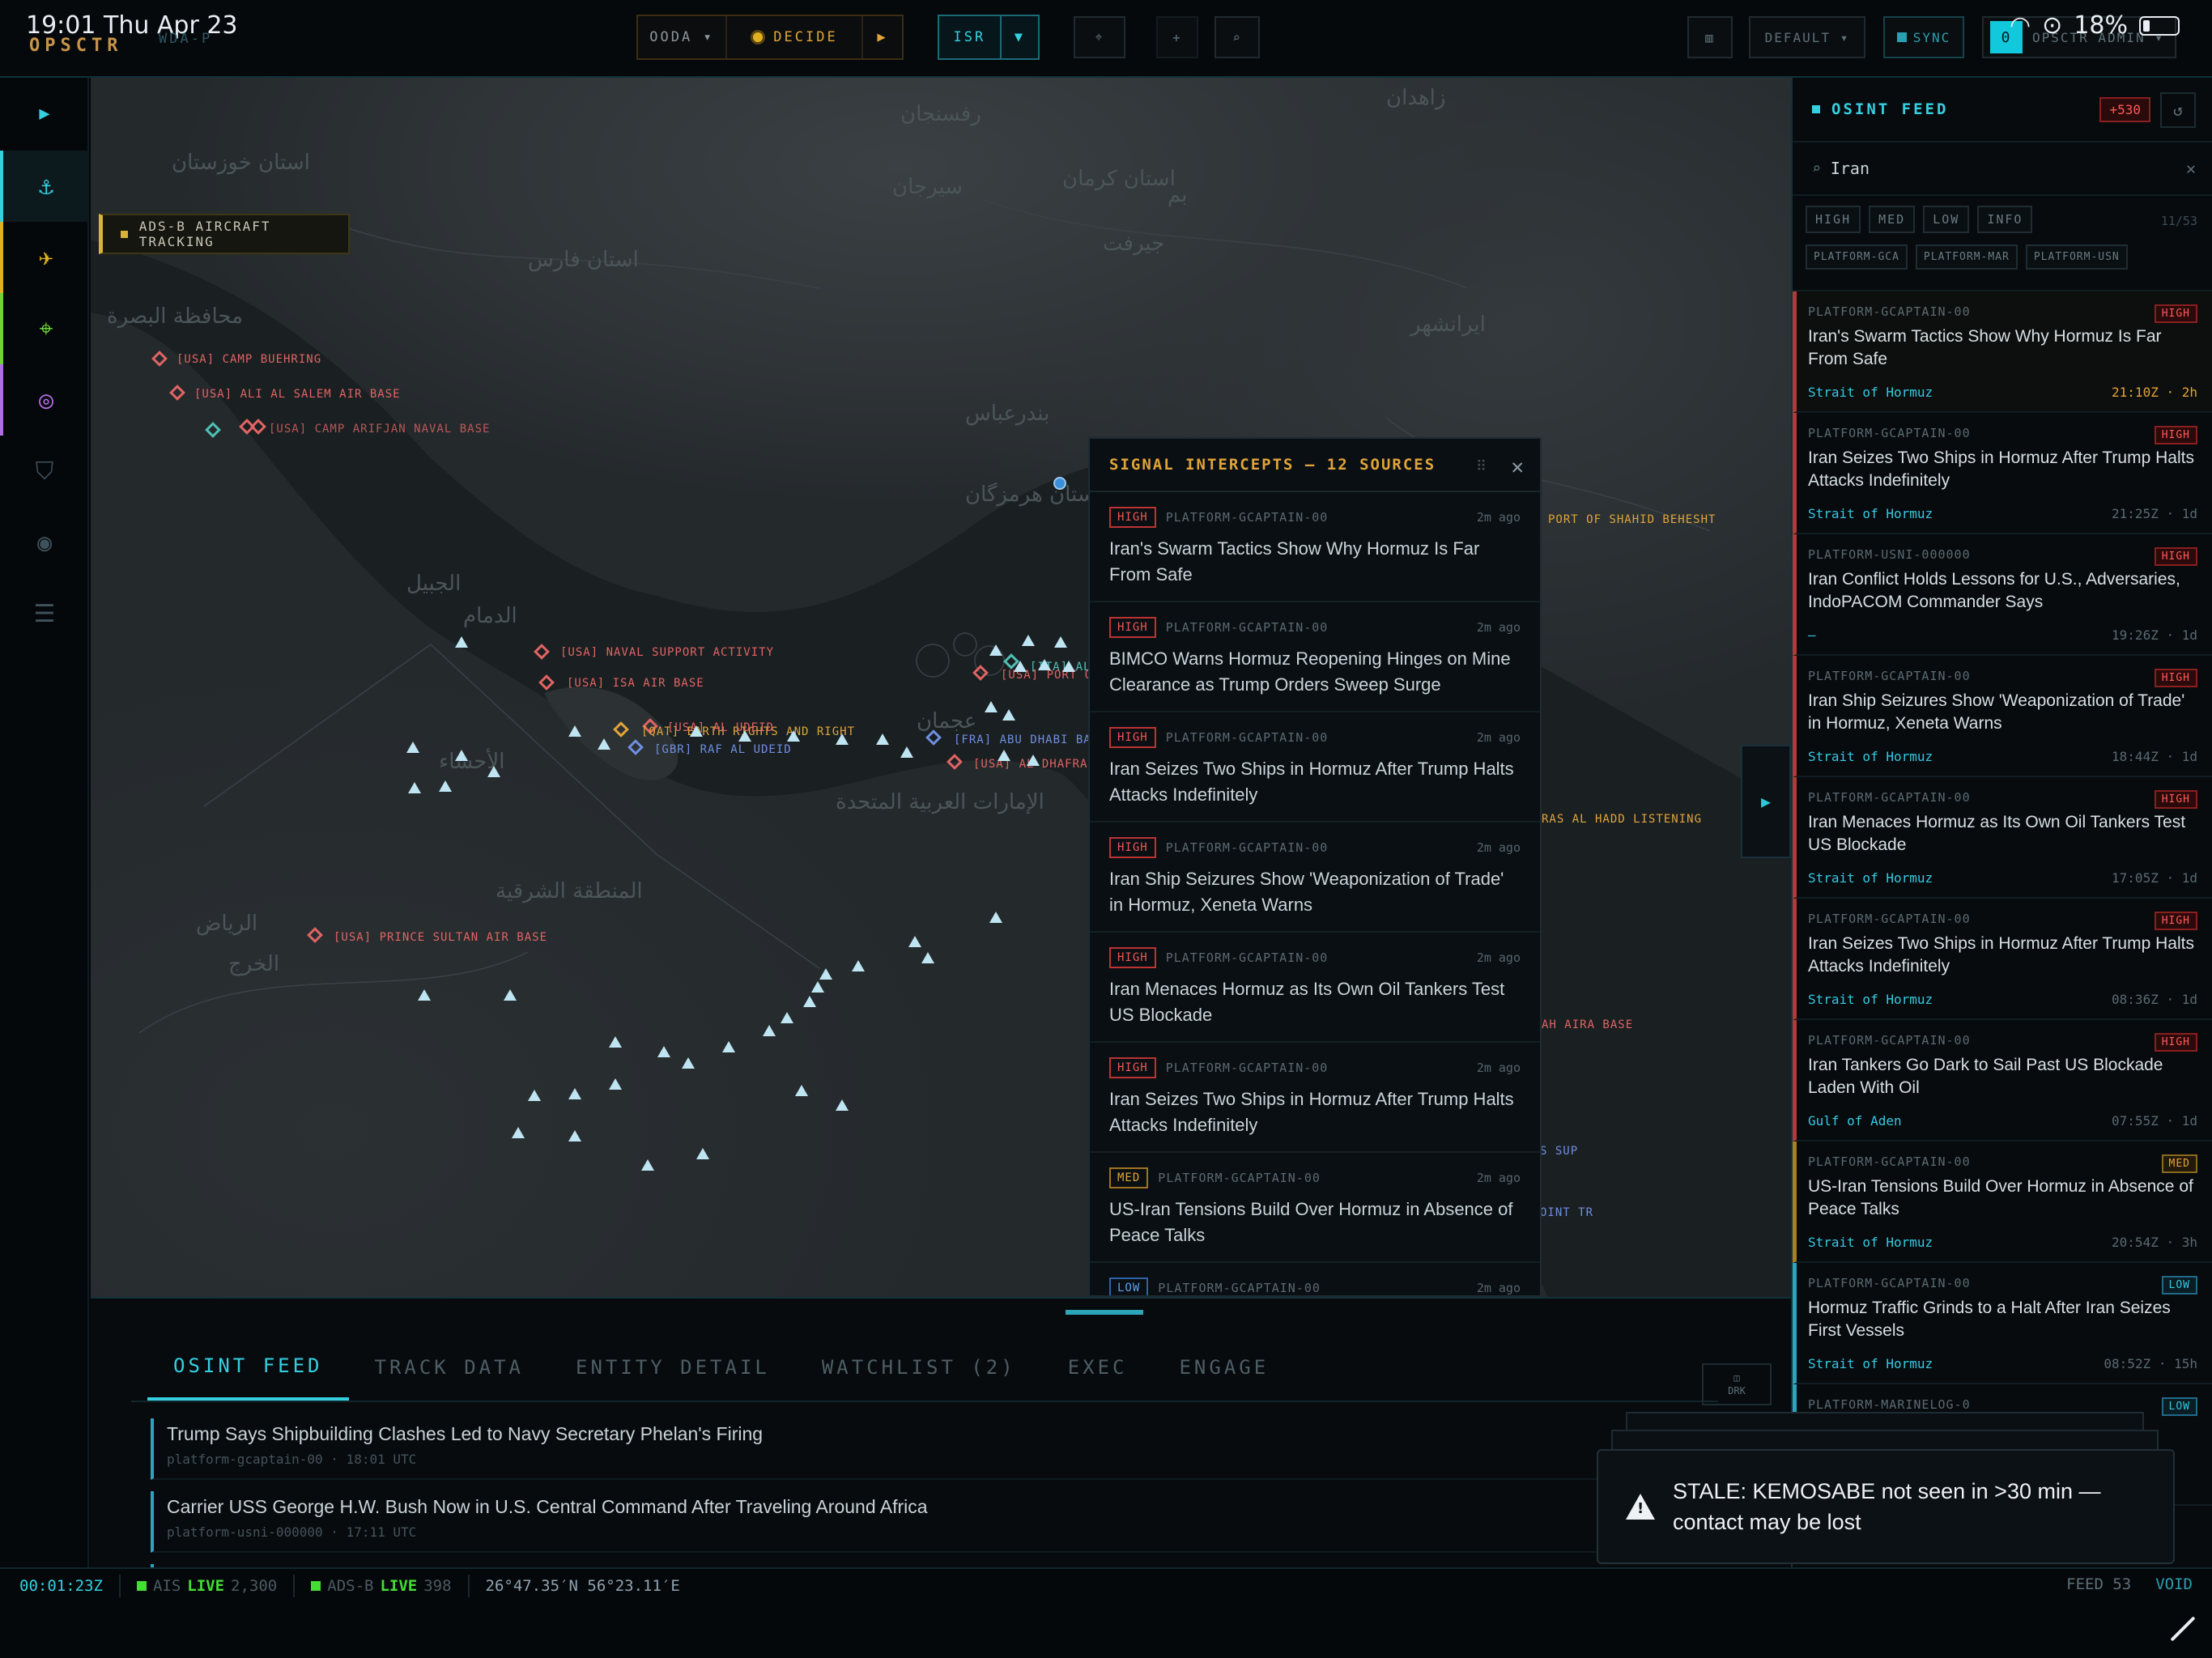  Describe the element at coordinates (209, 1586) in the screenshot. I see `ais-status: AIS LIVE 2,300` at that location.